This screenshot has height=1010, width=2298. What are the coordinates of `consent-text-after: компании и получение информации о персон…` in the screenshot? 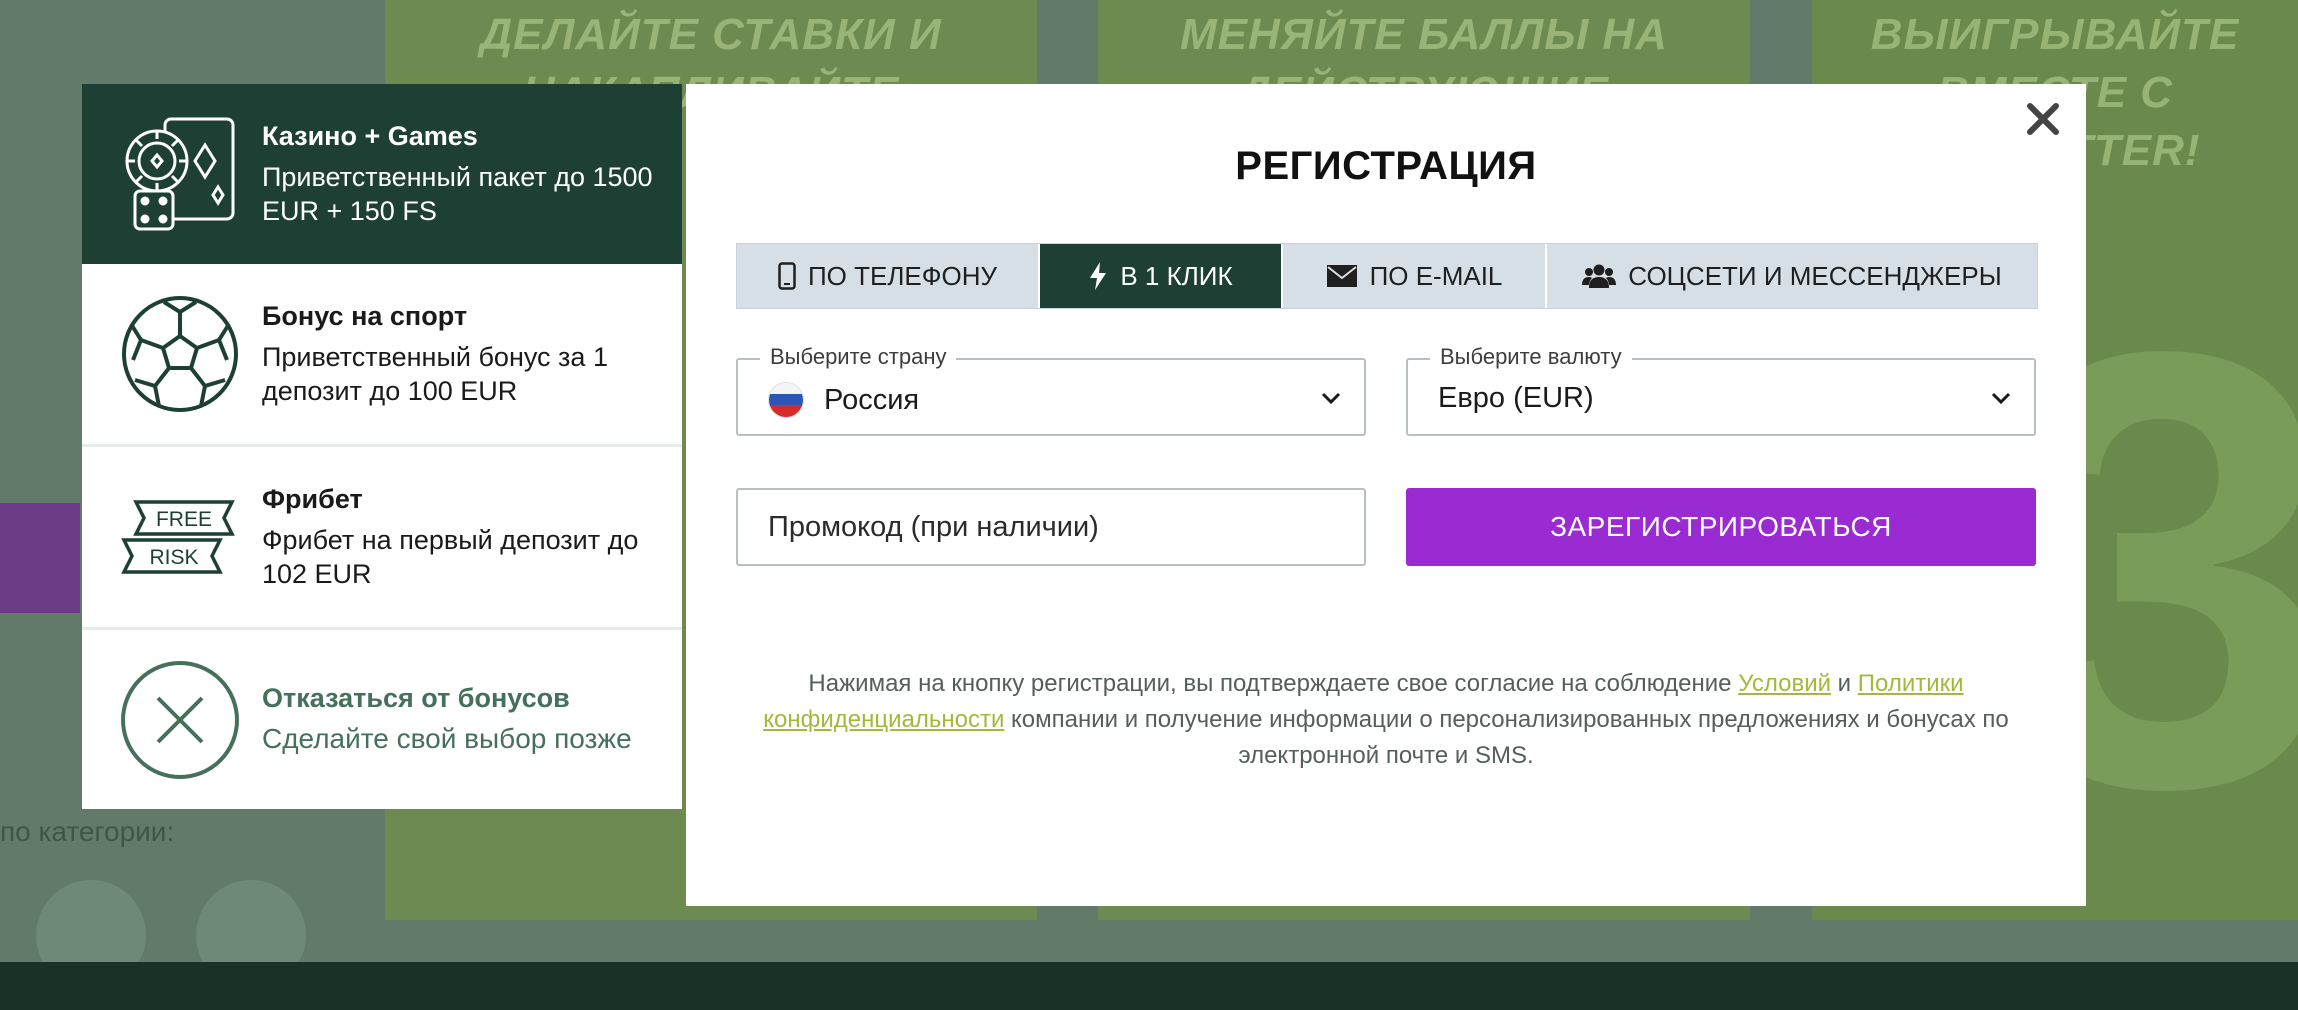 It's located at (1506, 737).